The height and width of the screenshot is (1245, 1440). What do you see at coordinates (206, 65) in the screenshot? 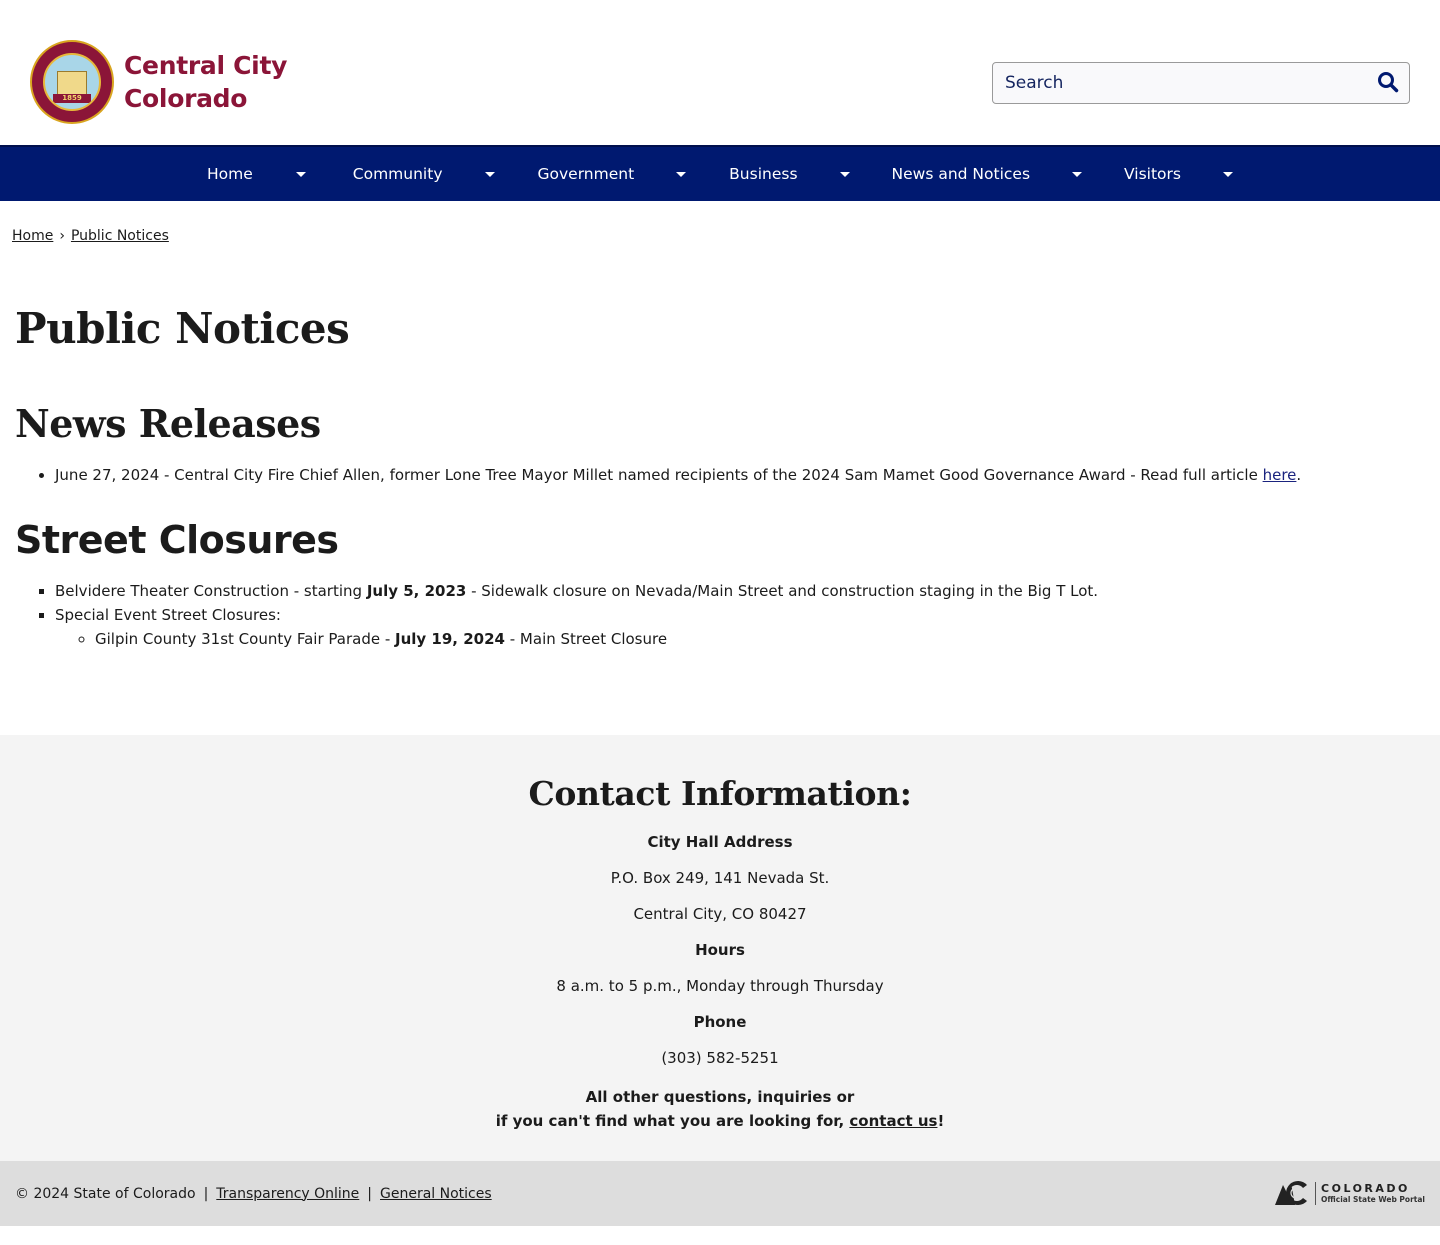
I see `logo-line-1: Central City` at bounding box center [206, 65].